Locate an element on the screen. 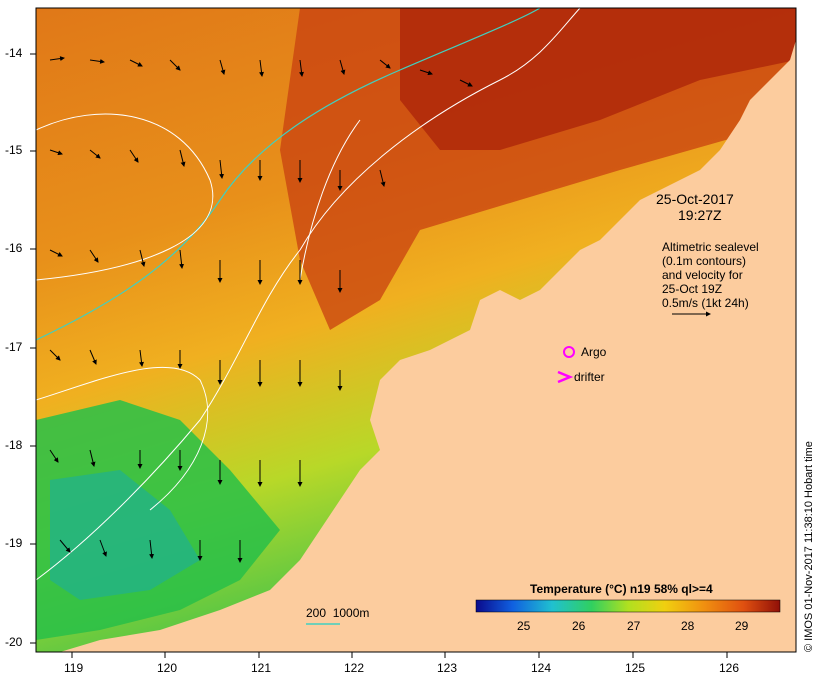 Image resolution: width=820 pixels, height=680 pixels. colorbar is located at coordinates (628, 606).